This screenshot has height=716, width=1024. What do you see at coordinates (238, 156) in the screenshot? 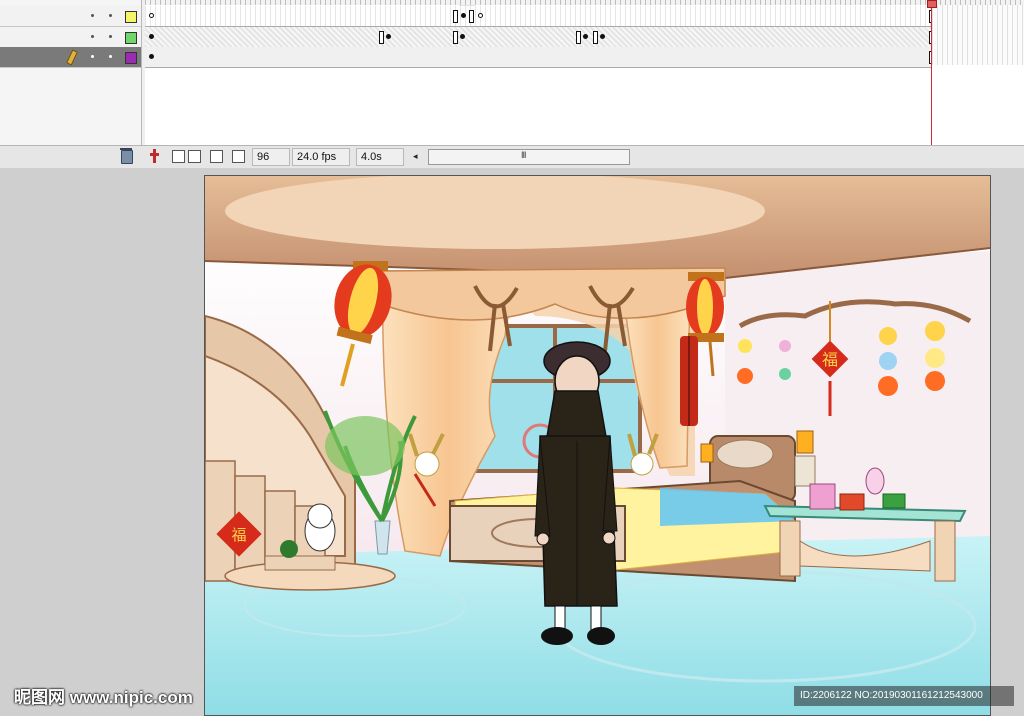
I see `modify-markers-icon` at bounding box center [238, 156].